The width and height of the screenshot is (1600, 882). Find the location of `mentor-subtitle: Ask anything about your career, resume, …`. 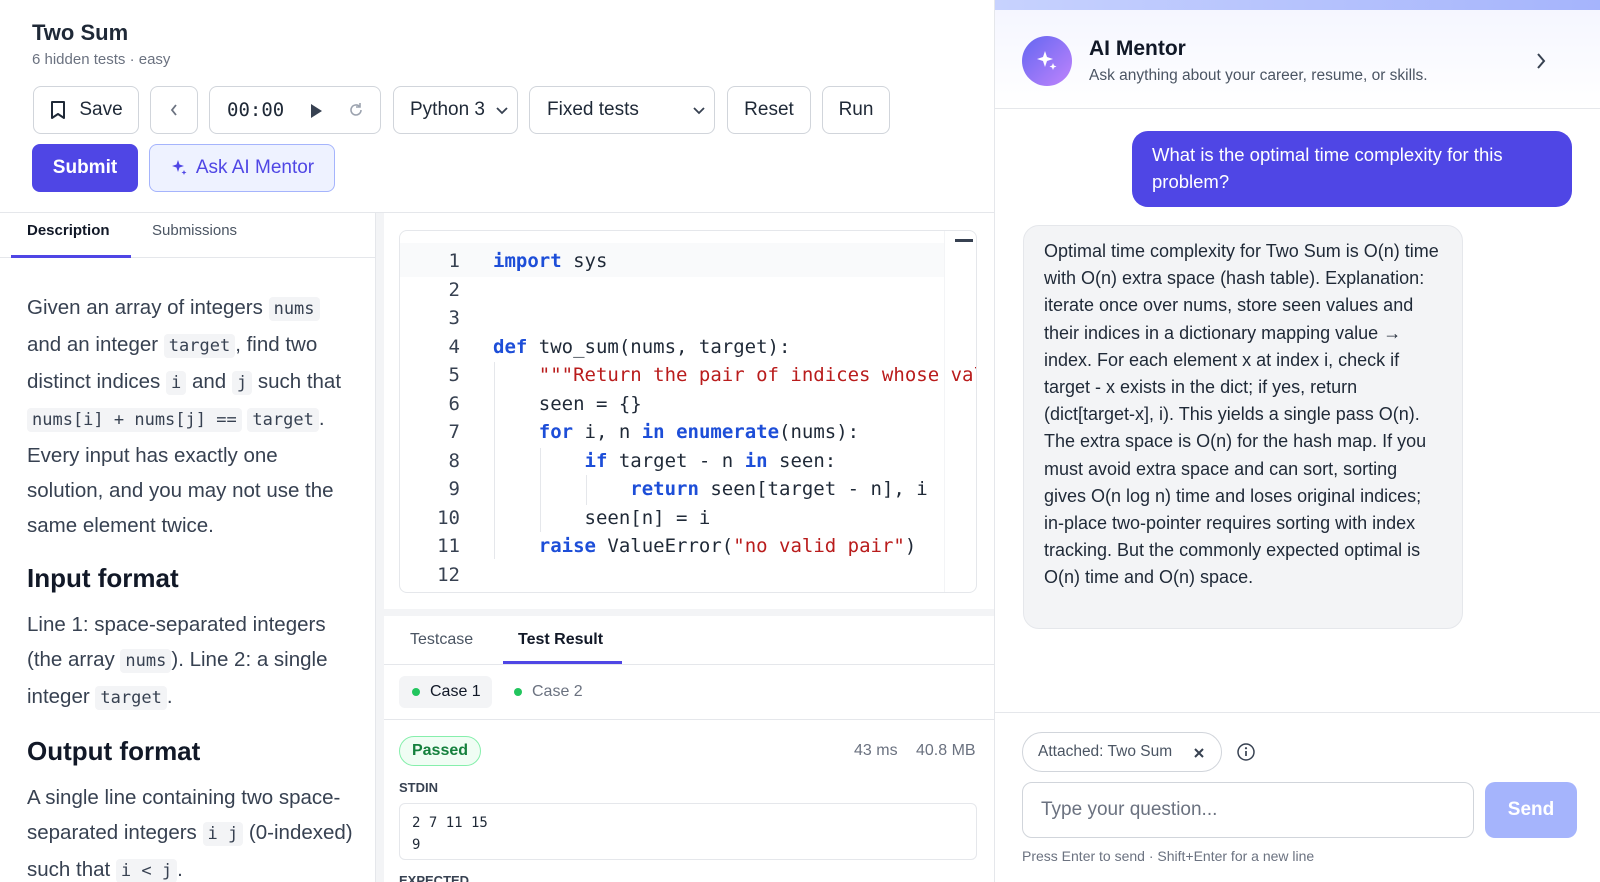

mentor-subtitle: Ask anything about your career, resume, … is located at coordinates (1258, 75).